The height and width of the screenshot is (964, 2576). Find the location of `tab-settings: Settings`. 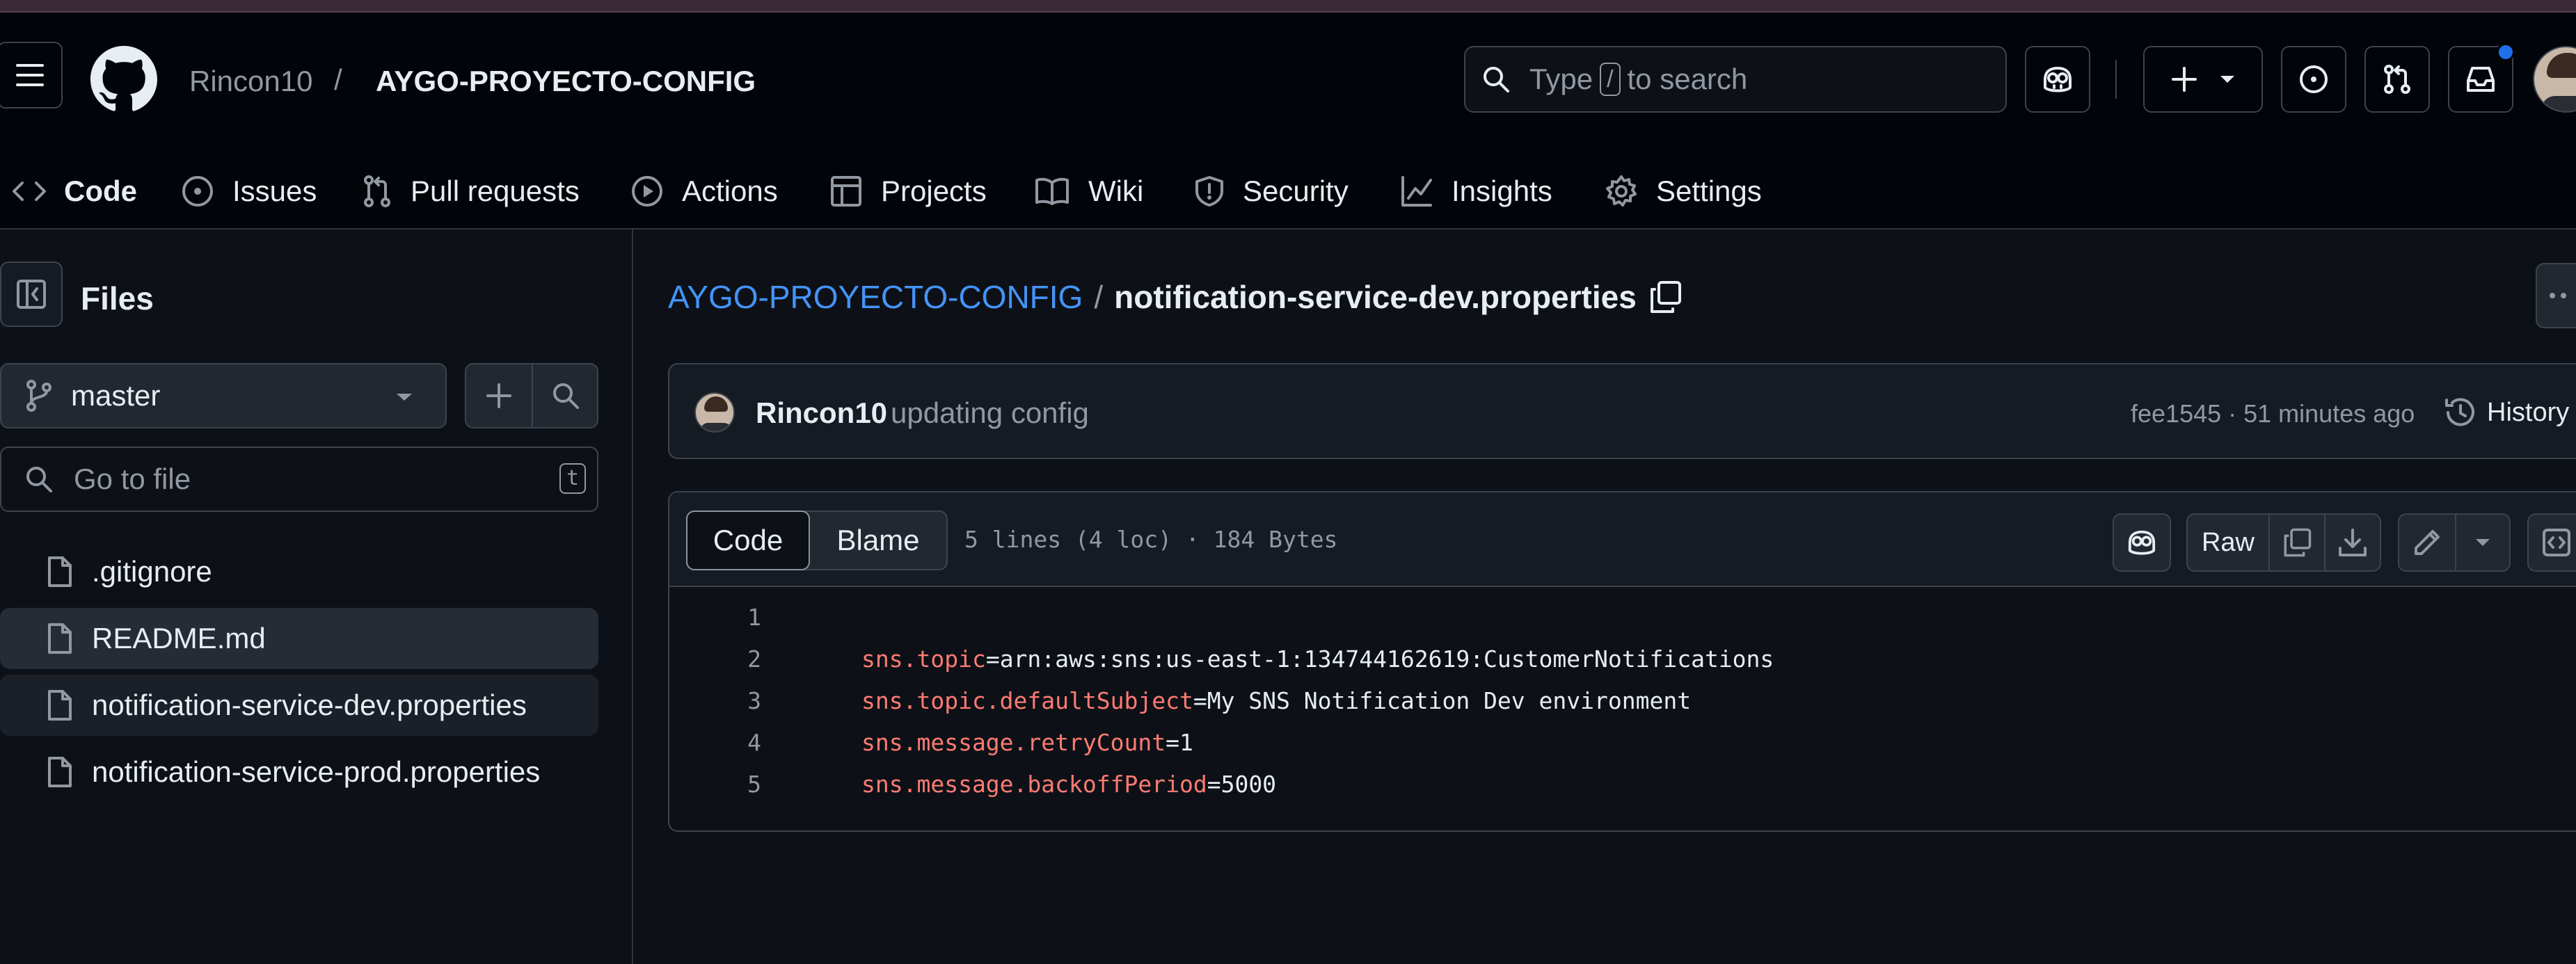

tab-settings: Settings is located at coordinates (1683, 191).